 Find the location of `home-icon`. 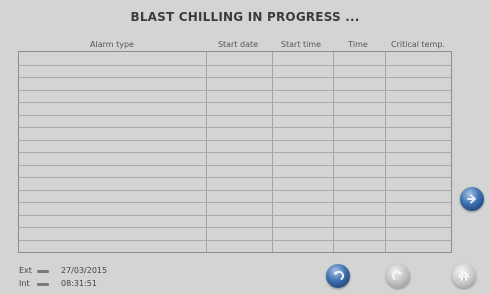

home-icon is located at coordinates (464, 276).